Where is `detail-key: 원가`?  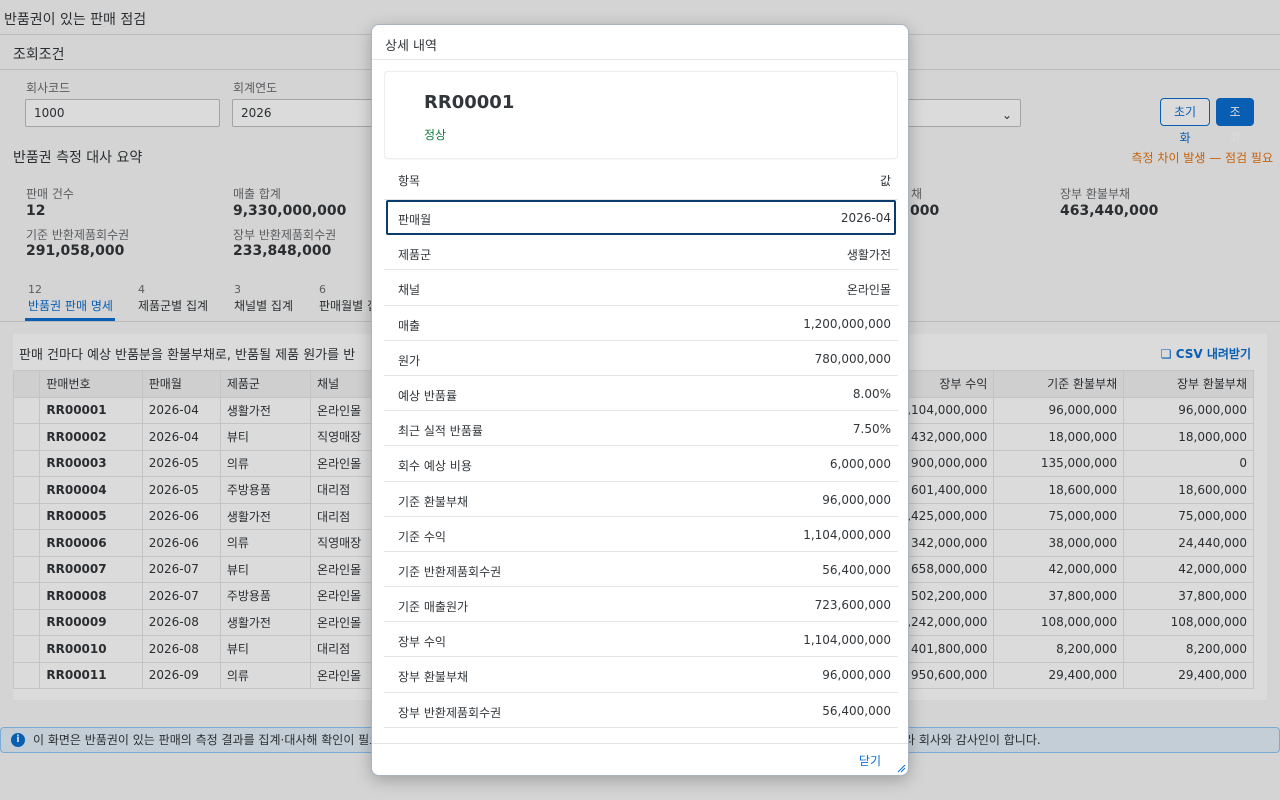
detail-key: 원가 is located at coordinates (409, 360).